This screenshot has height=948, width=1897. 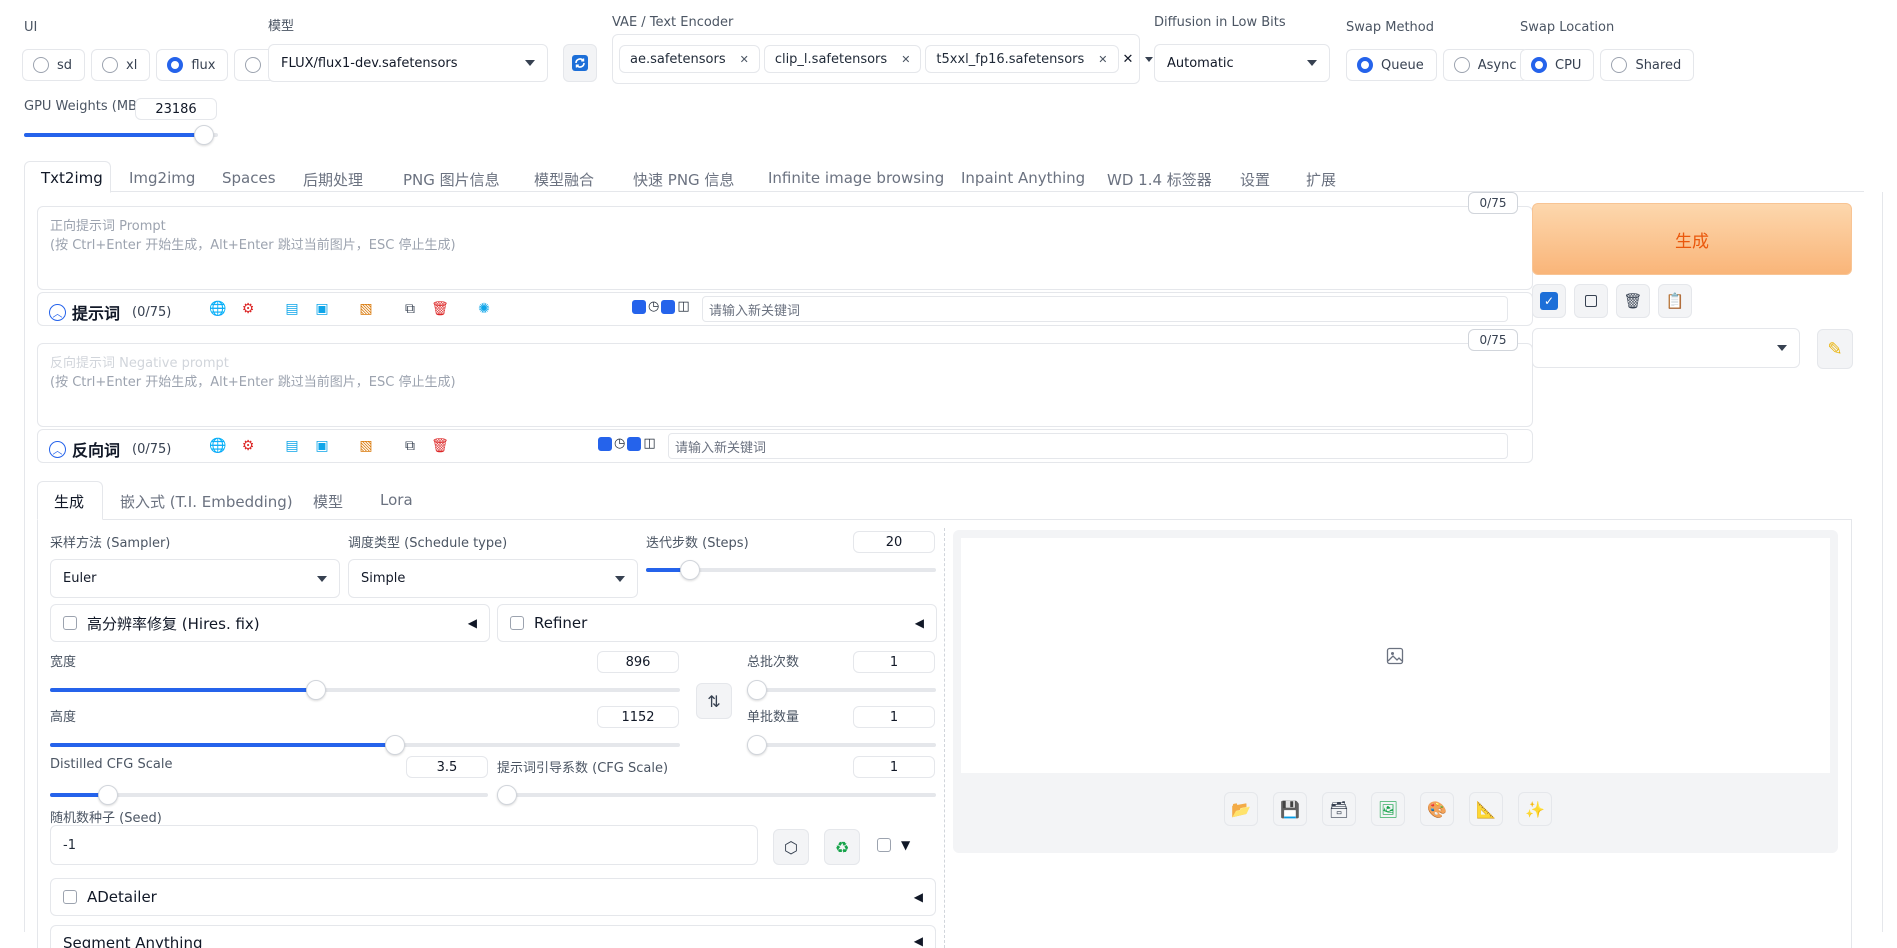 I want to click on subtab-model: 模型, so click(x=328, y=501).